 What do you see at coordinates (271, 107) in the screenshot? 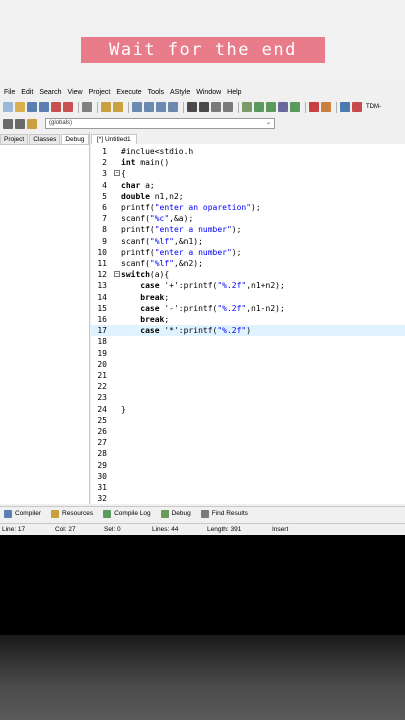
I see `compile-run-icon` at bounding box center [271, 107].